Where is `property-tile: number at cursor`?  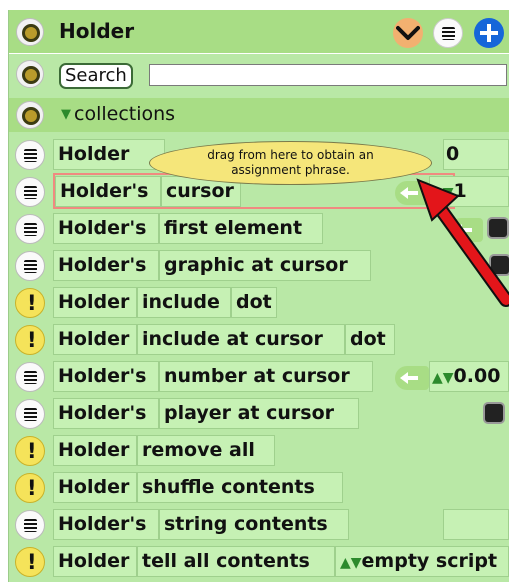 property-tile: number at cursor is located at coordinates (266, 376).